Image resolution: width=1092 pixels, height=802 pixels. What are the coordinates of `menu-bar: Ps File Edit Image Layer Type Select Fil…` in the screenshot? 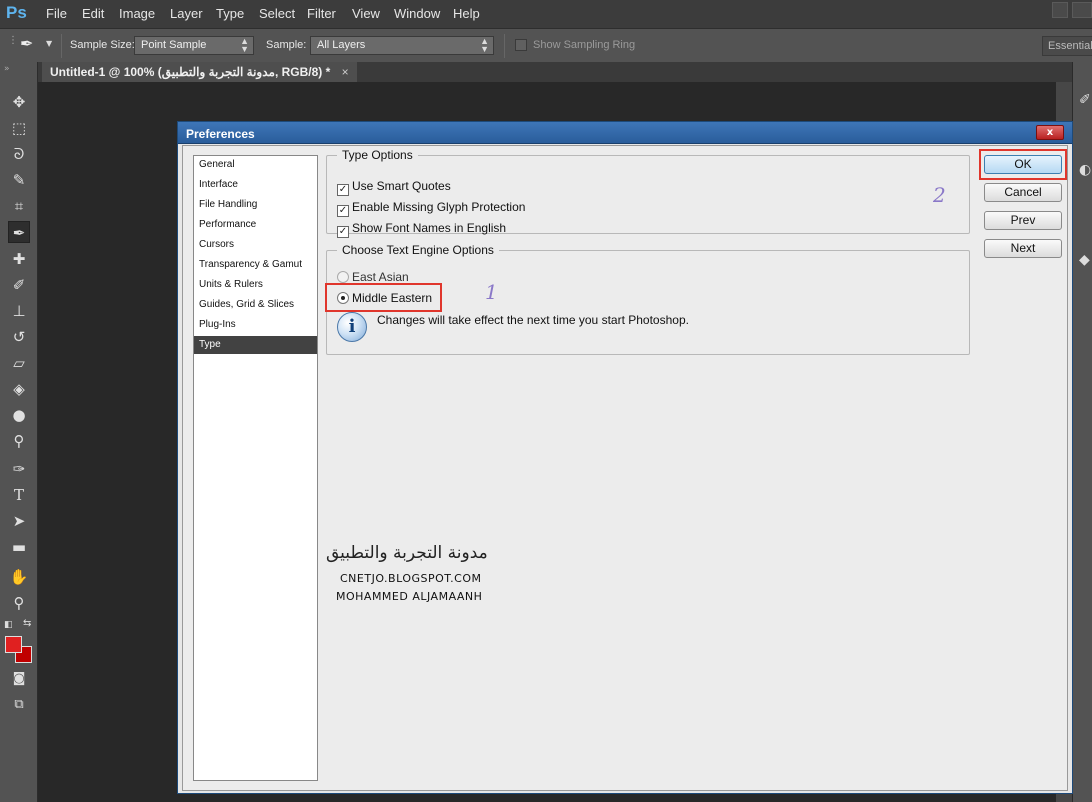 It's located at (546, 14).